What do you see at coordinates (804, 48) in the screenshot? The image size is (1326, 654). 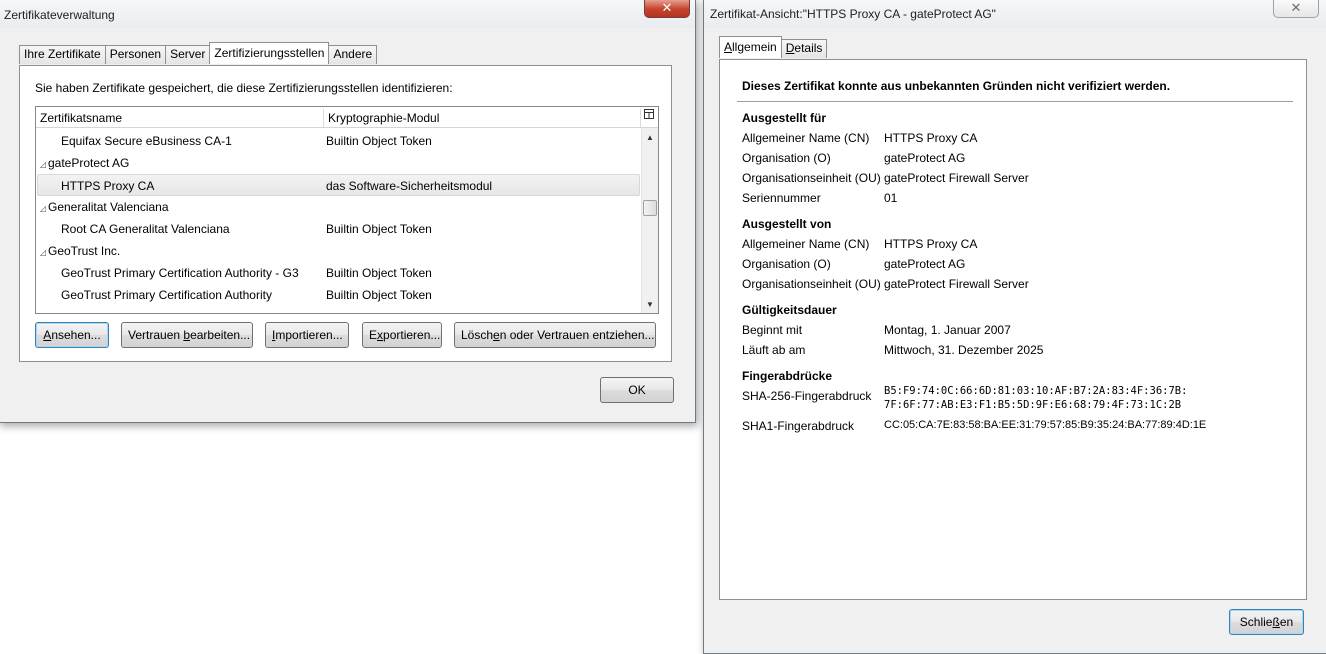 I see `tab-details: Details` at bounding box center [804, 48].